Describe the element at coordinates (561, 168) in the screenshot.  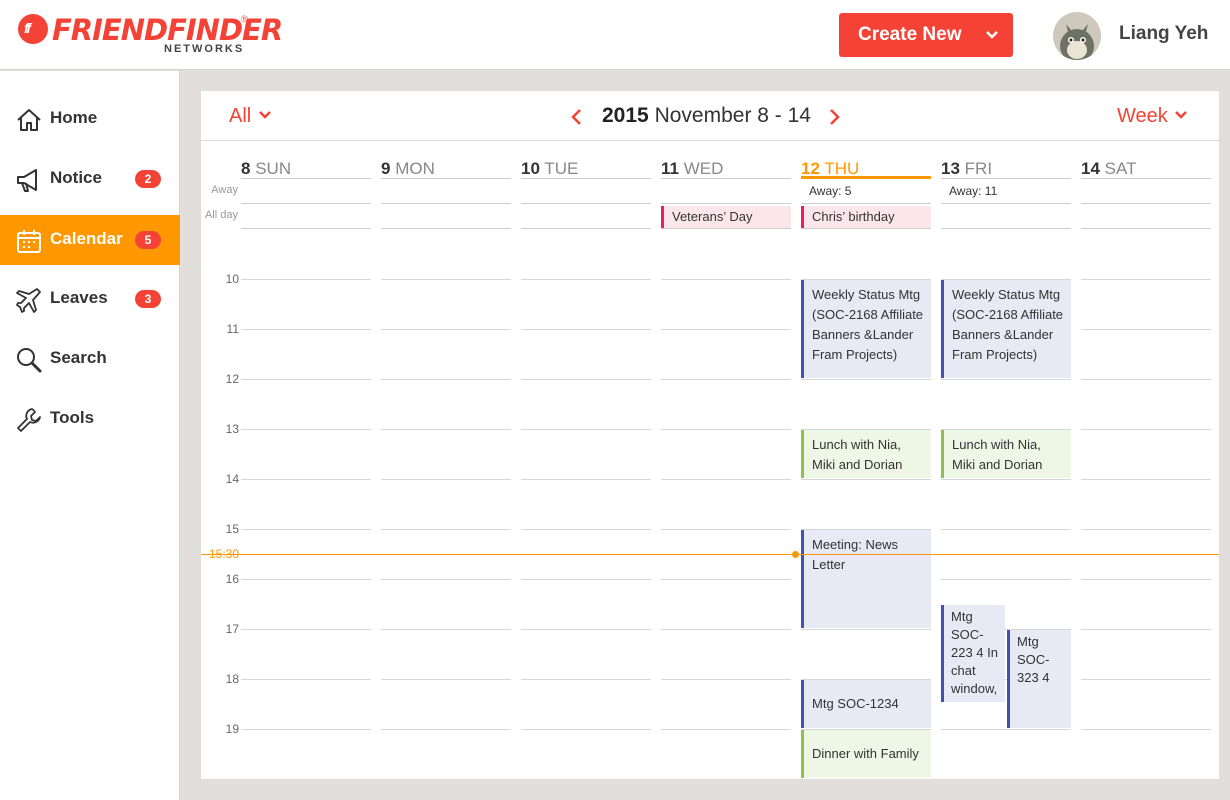
I see `day-name: TUE` at that location.